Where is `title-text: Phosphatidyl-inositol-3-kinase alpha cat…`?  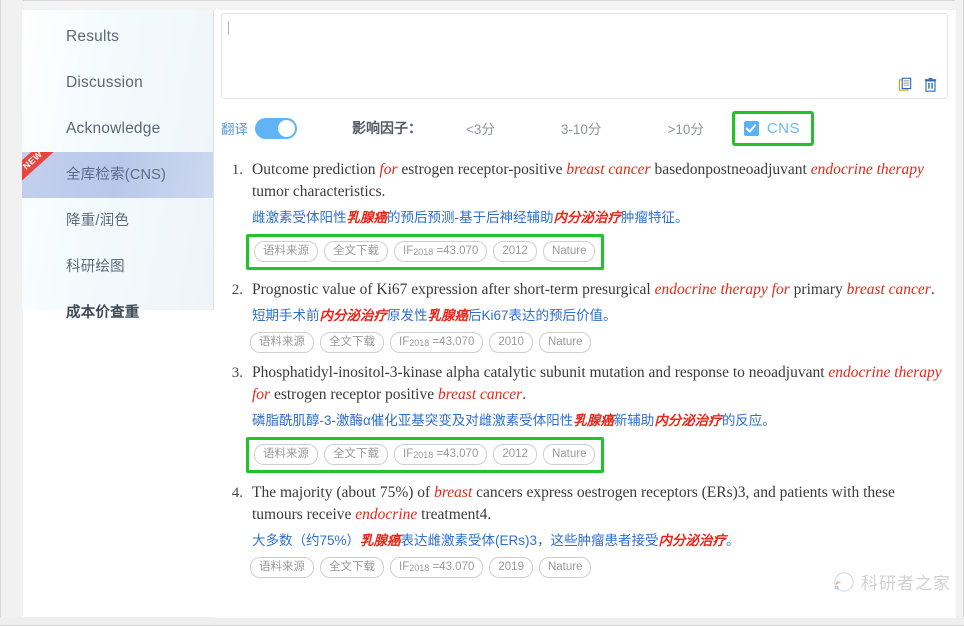 title-text: Phosphatidyl-inositol-3-kinase alpha cat… is located at coordinates (540, 372).